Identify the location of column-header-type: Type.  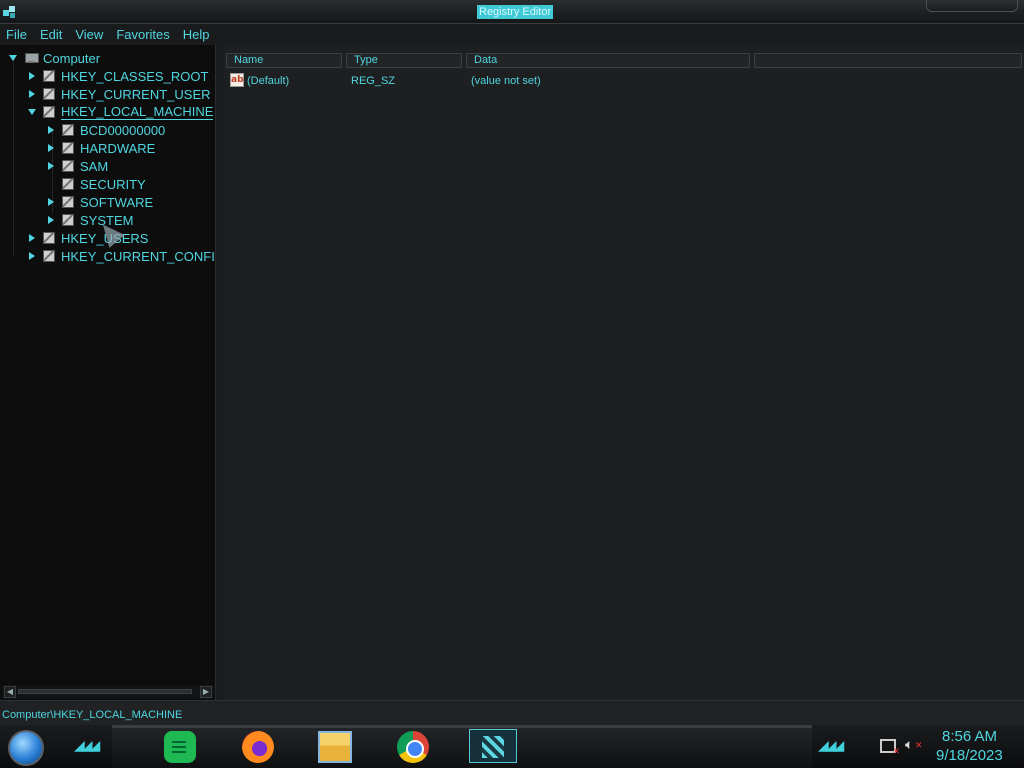
(404, 60).